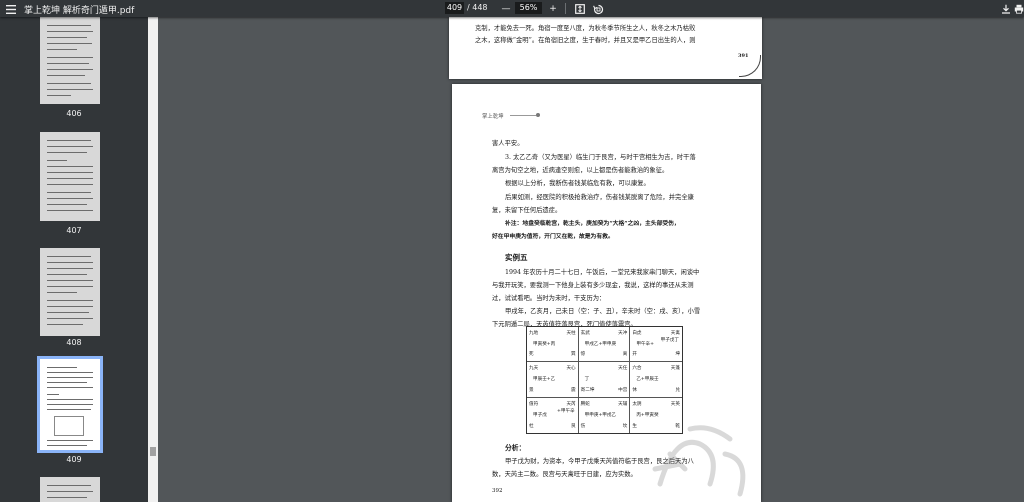 This screenshot has width=1024, height=502. I want to click on chart-cell-text: 天辅, so click(623, 404).